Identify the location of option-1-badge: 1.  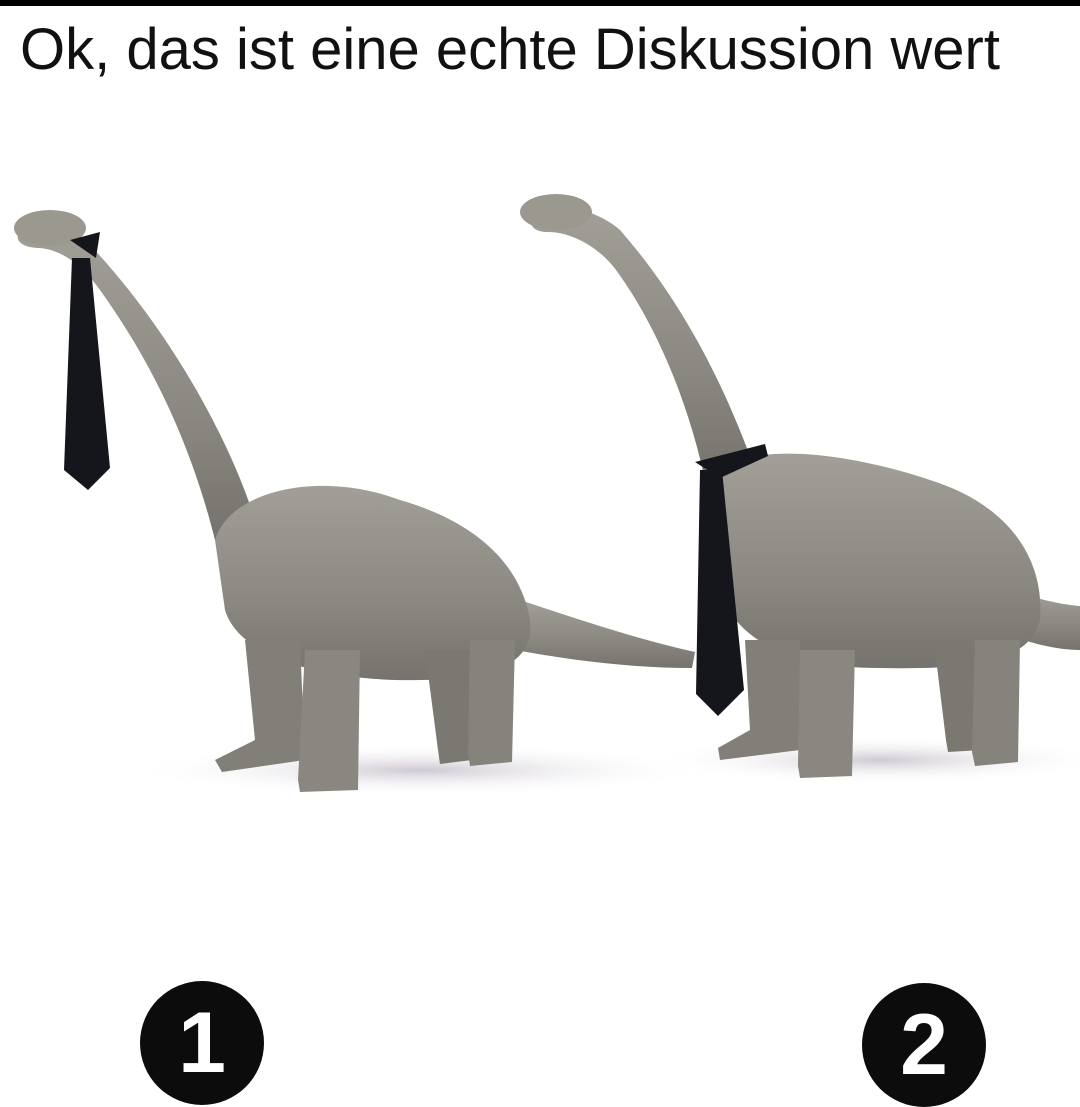
(202, 1043).